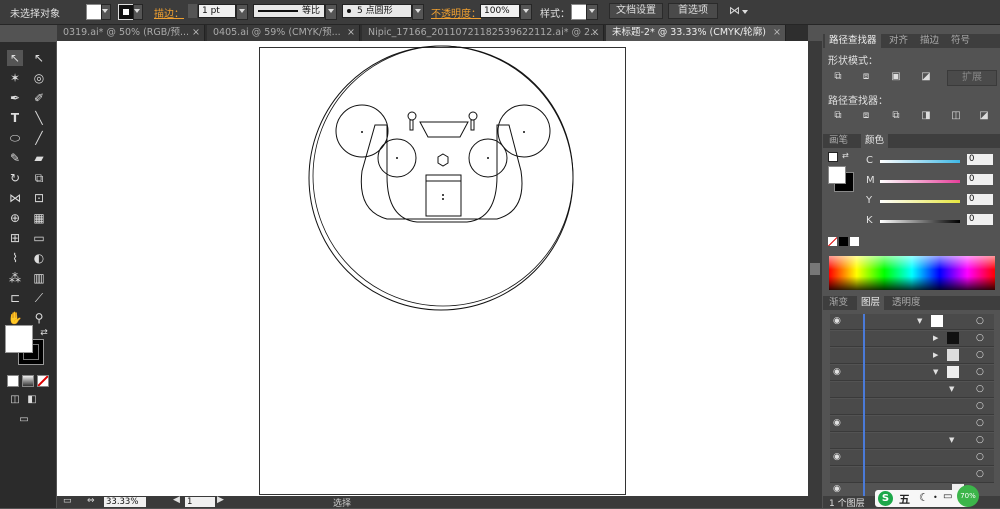 The width and height of the screenshot is (1000, 509). I want to click on exclude-icon: ◪, so click(926, 77).